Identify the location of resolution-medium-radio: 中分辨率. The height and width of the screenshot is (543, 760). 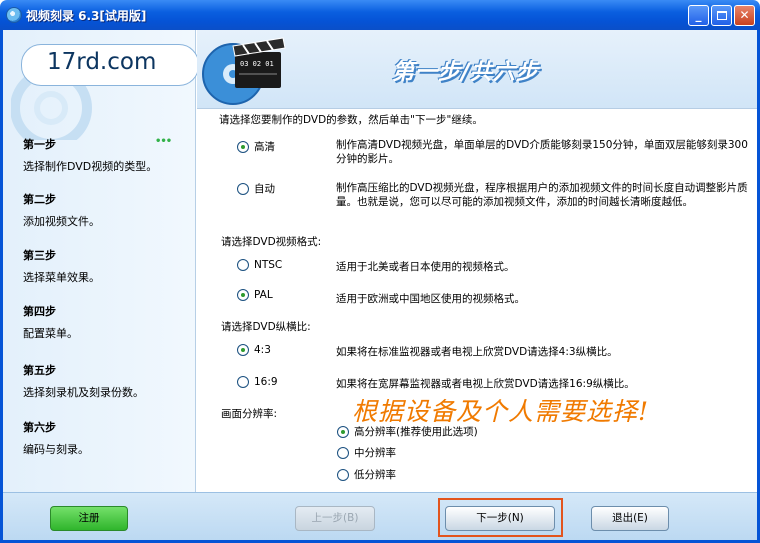
(366, 452).